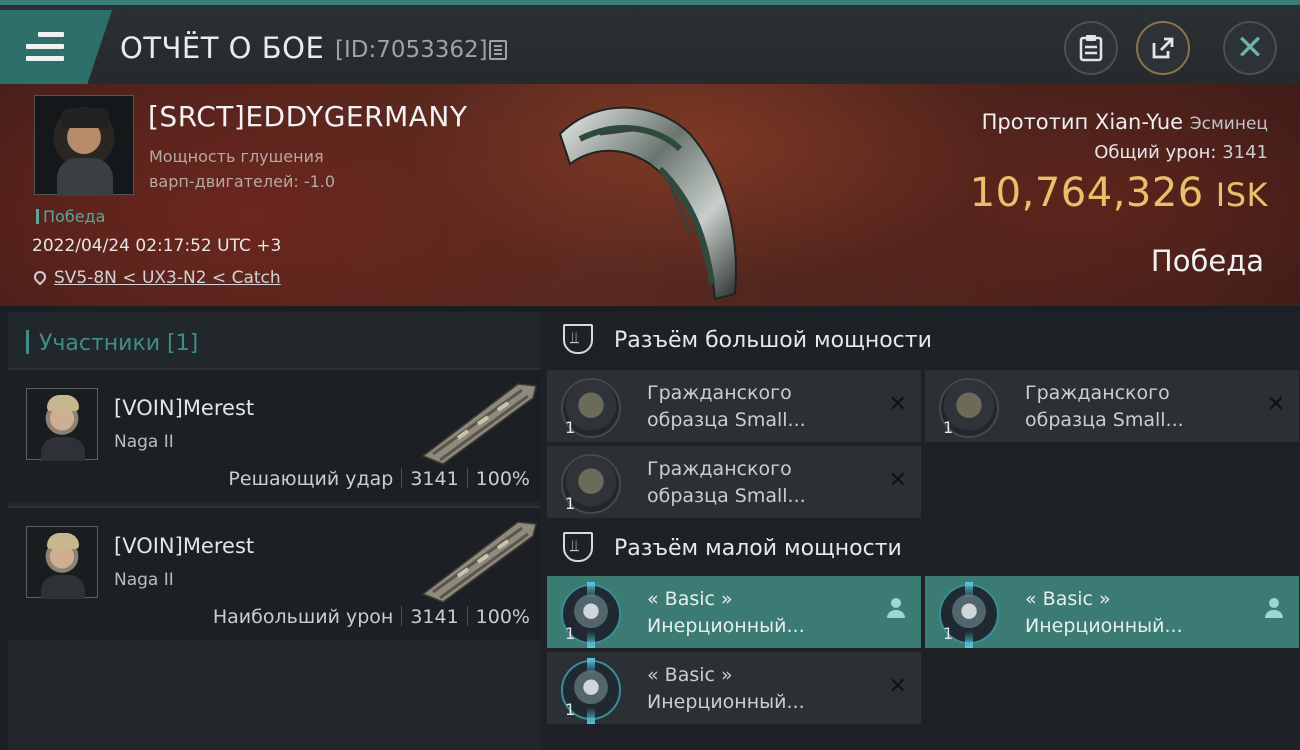  I want to click on clipboard-icon, so click(1091, 48).